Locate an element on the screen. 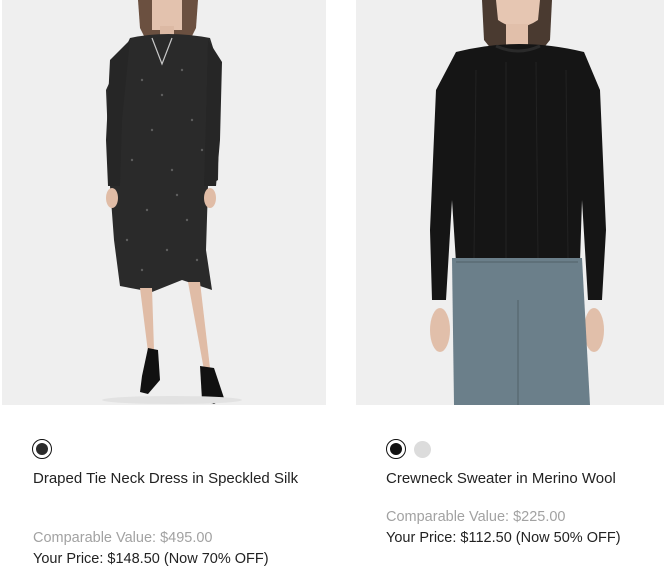 This screenshot has height=568, width=664. dress-model-illustration is located at coordinates (172, 202).